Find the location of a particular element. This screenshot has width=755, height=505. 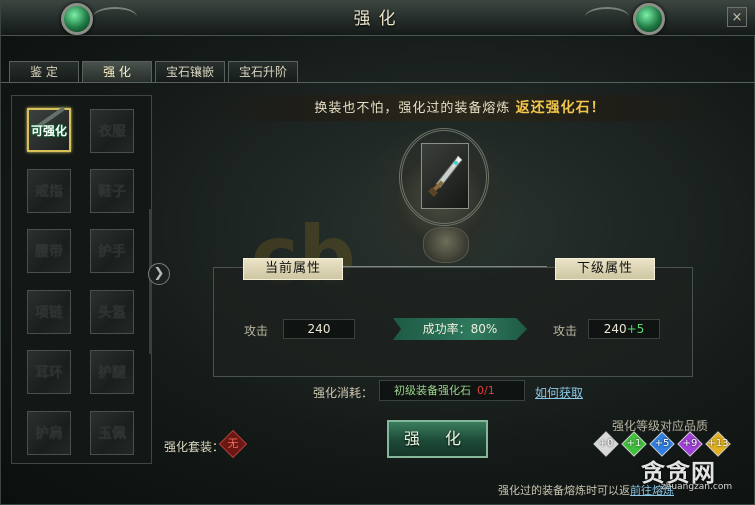

next-attack-bonus: +5 is located at coordinates (635, 329).